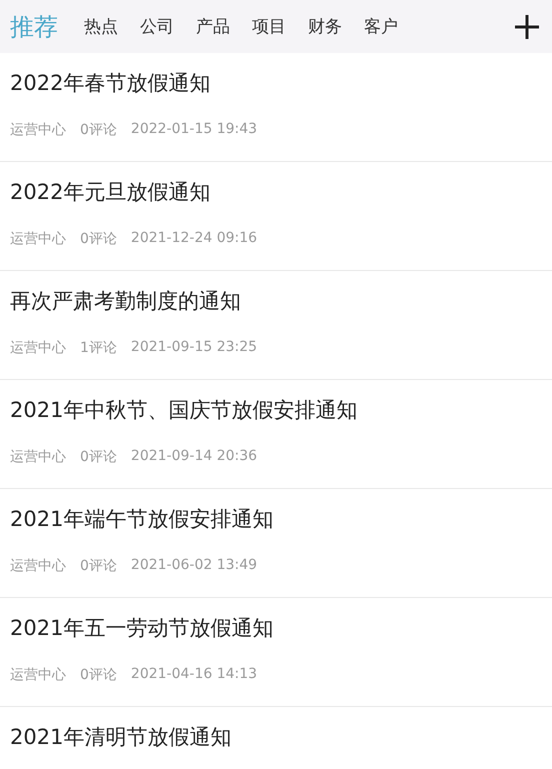  Describe the element at coordinates (276, 325) in the screenshot. I see `article-item: 再次严肃考勤制度的通知 运营中心 1评论 2021-09-15 23:25` at that location.